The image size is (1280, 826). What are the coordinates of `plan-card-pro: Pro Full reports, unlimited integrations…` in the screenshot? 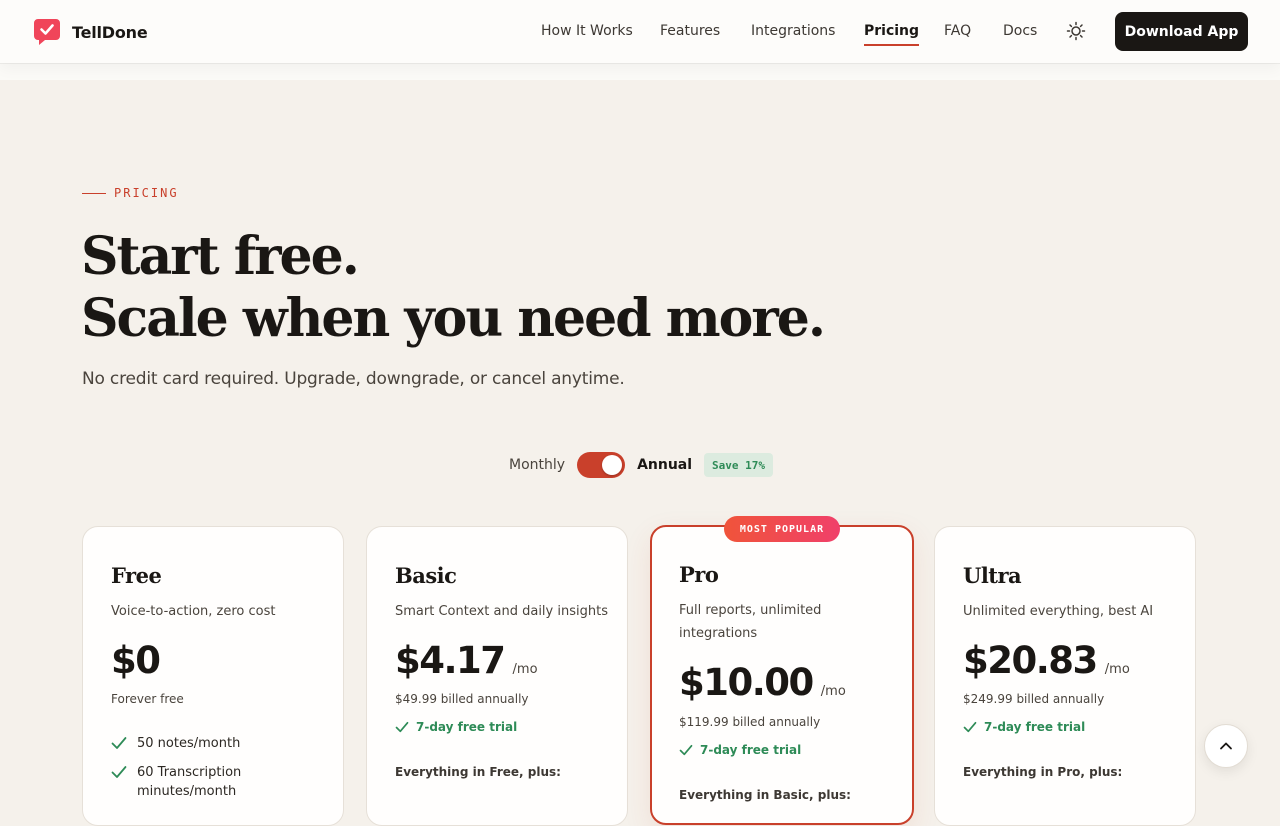 It's located at (782, 675).